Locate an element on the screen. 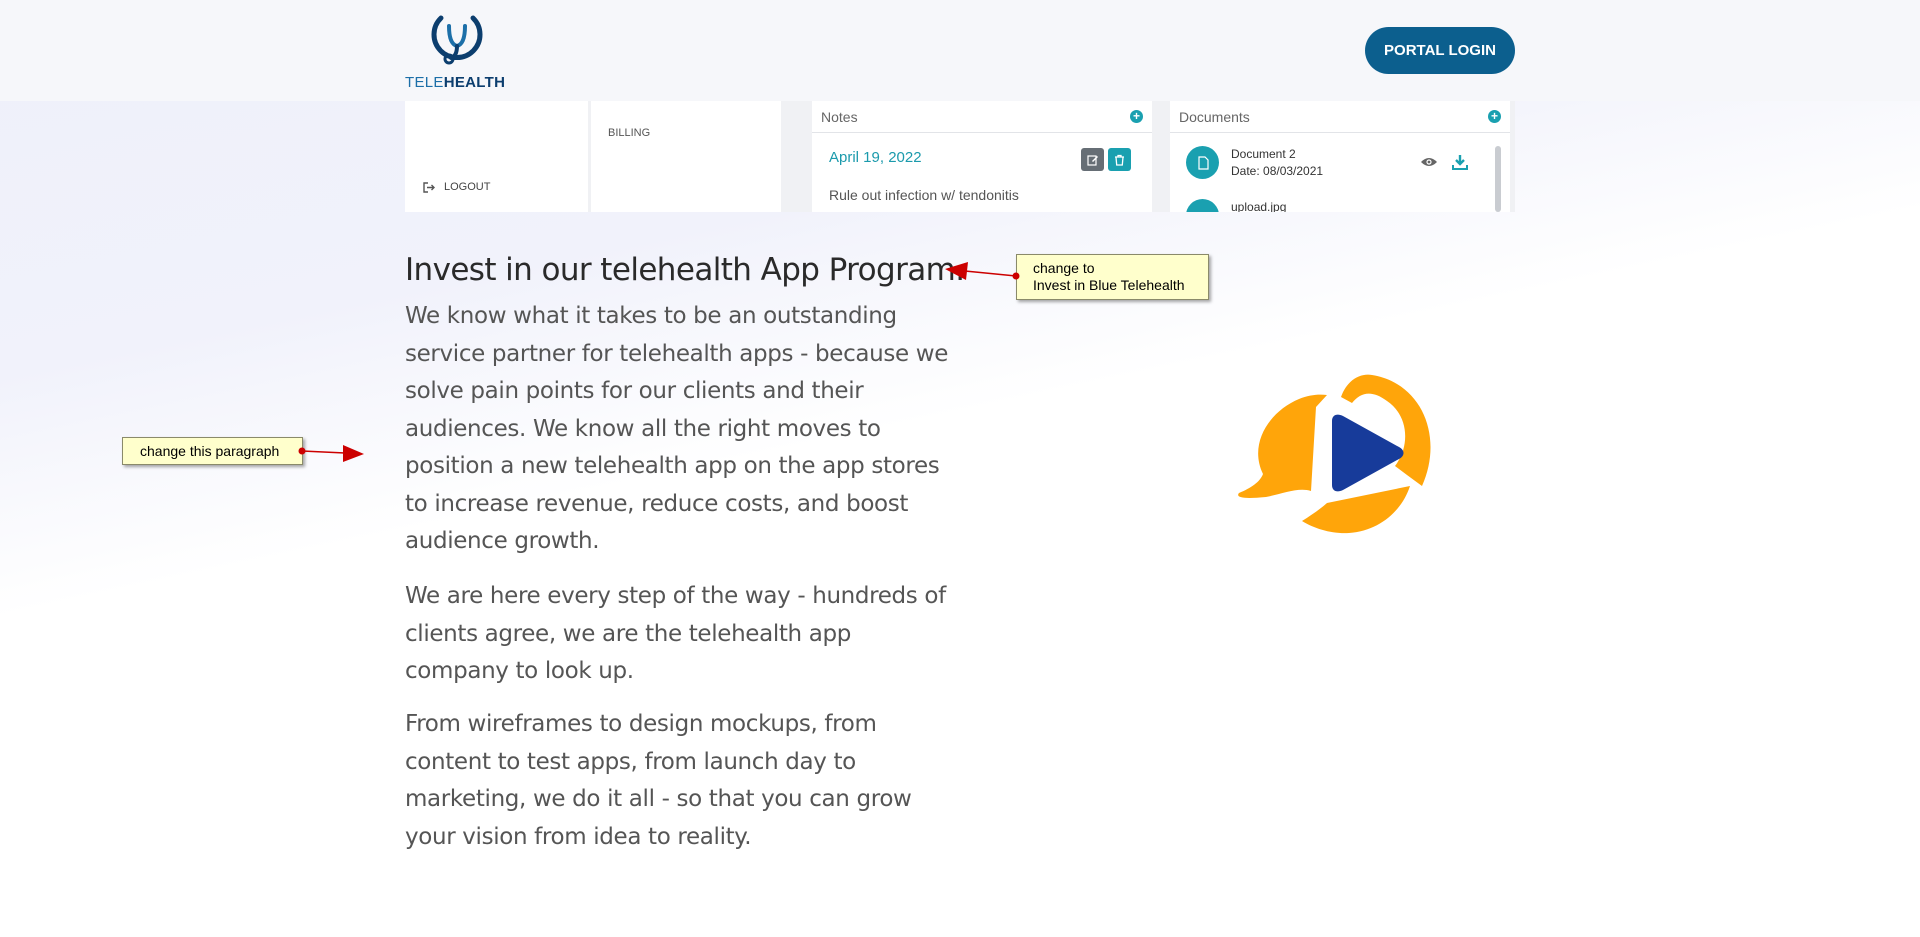  documents-scrollbar is located at coordinates (1498, 179).